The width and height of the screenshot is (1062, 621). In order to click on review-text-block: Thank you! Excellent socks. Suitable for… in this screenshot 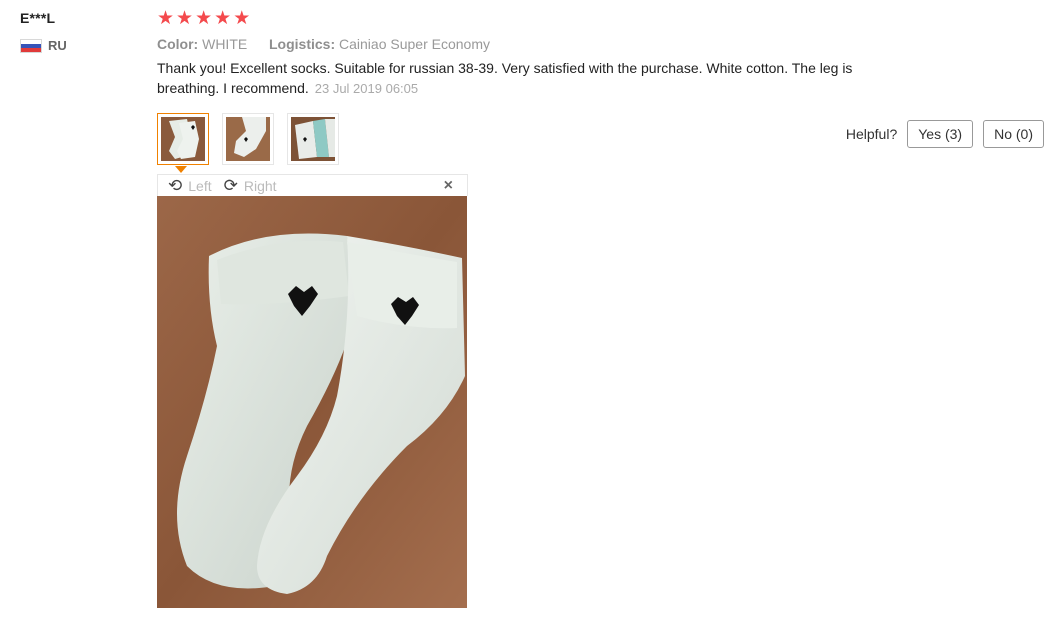, I will do `click(527, 78)`.